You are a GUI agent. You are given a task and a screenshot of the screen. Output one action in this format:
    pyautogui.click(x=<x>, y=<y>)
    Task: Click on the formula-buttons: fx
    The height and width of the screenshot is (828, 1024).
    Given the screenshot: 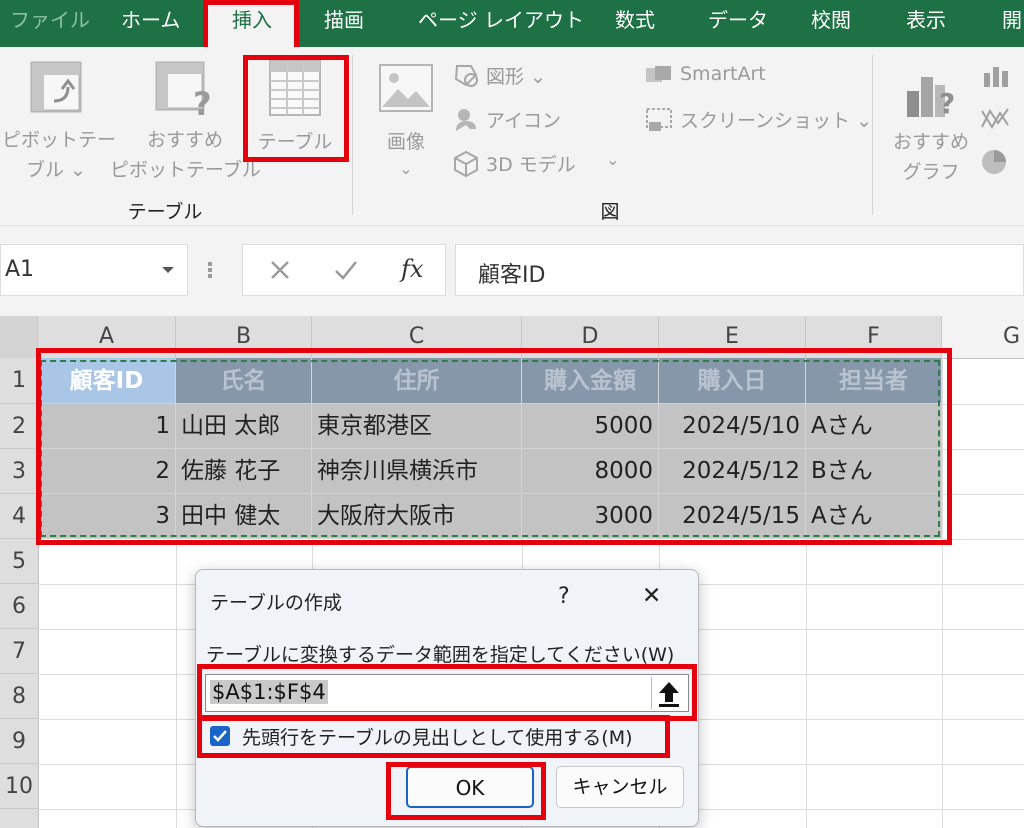 What is the action you would take?
    pyautogui.click(x=344, y=270)
    